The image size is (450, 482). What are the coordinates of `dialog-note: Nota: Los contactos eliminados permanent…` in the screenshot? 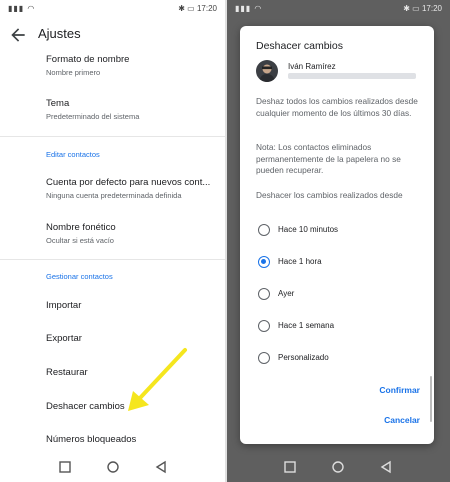 It's located at (328, 158).